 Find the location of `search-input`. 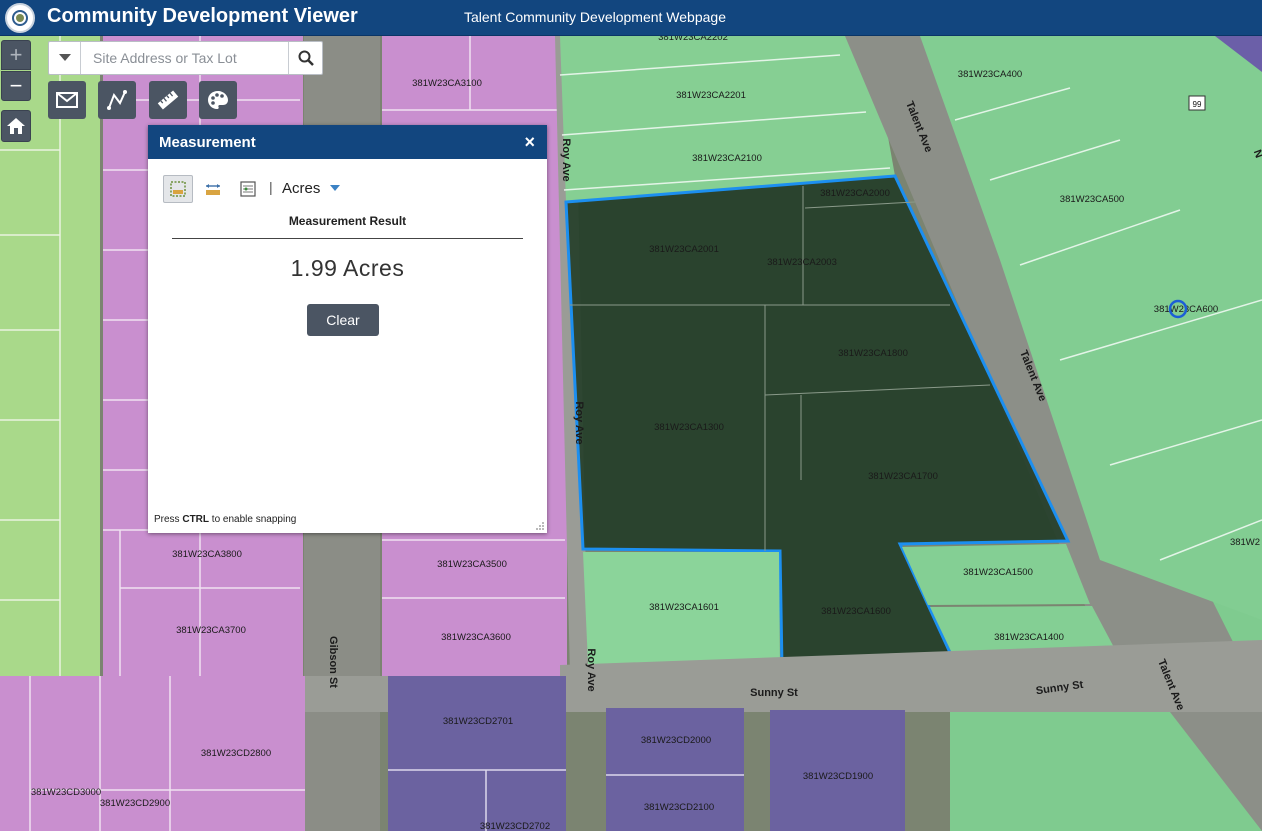

search-input is located at coordinates (185, 58).